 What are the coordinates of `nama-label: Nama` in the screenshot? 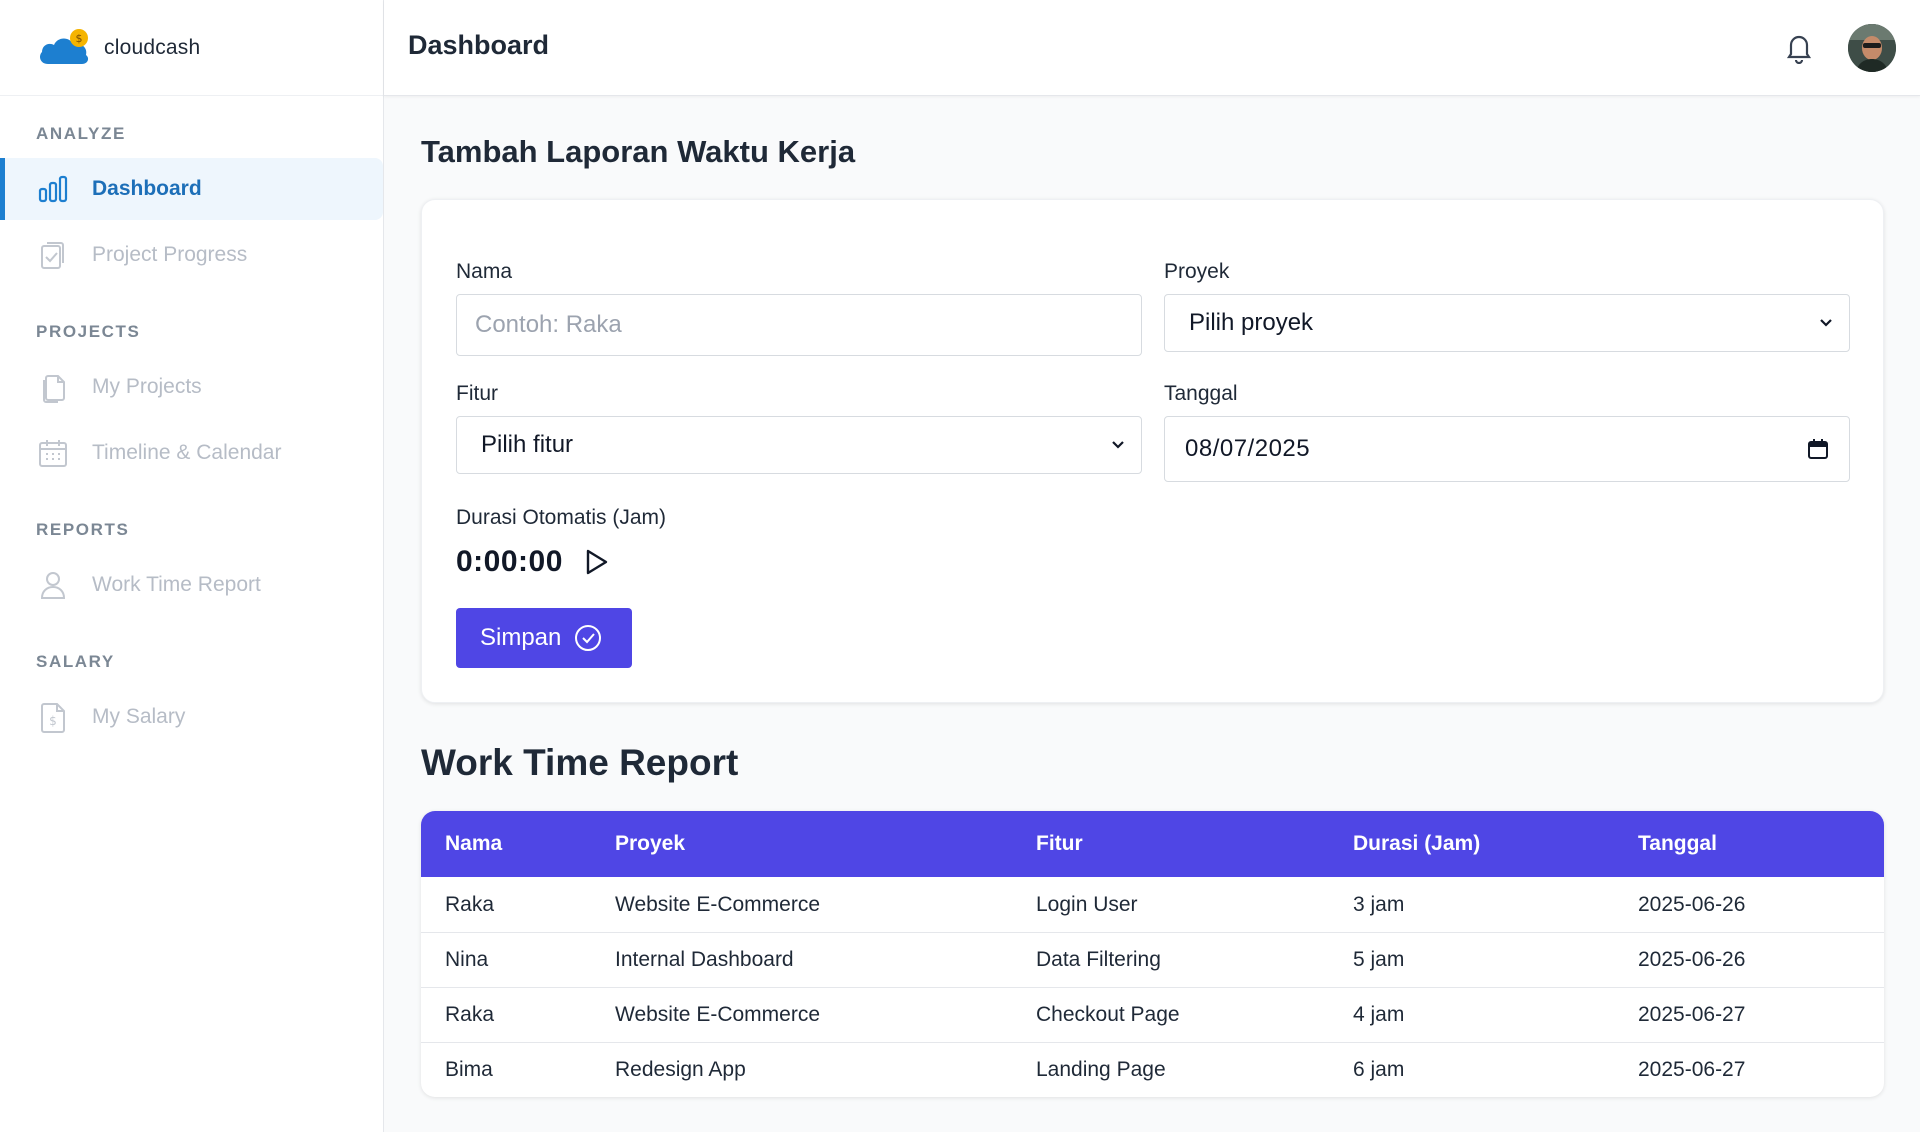 It's located at (484, 271).